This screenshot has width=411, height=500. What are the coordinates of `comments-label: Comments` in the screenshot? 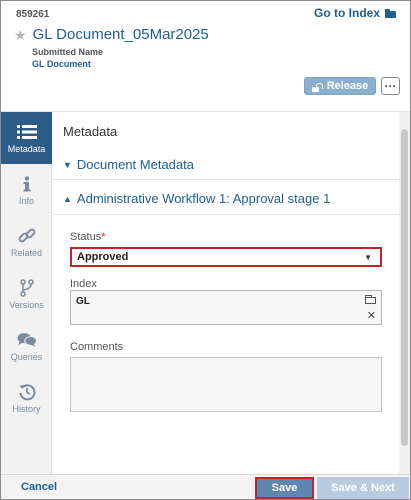 It's located at (97, 347).